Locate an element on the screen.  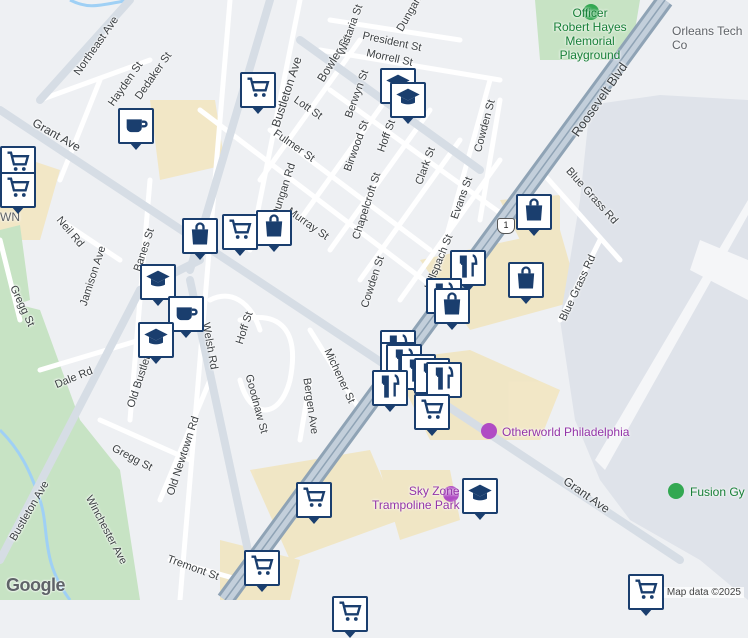
skyzone-label: Sky Zone Trampoline Park is located at coordinates (416, 498).